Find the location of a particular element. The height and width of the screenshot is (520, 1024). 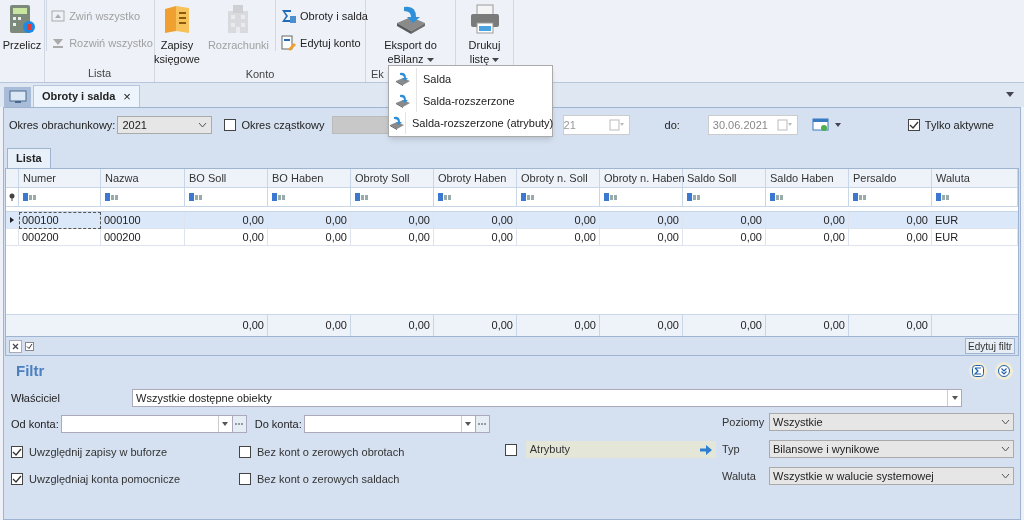

calculator-icon is located at coordinates (22, 19).